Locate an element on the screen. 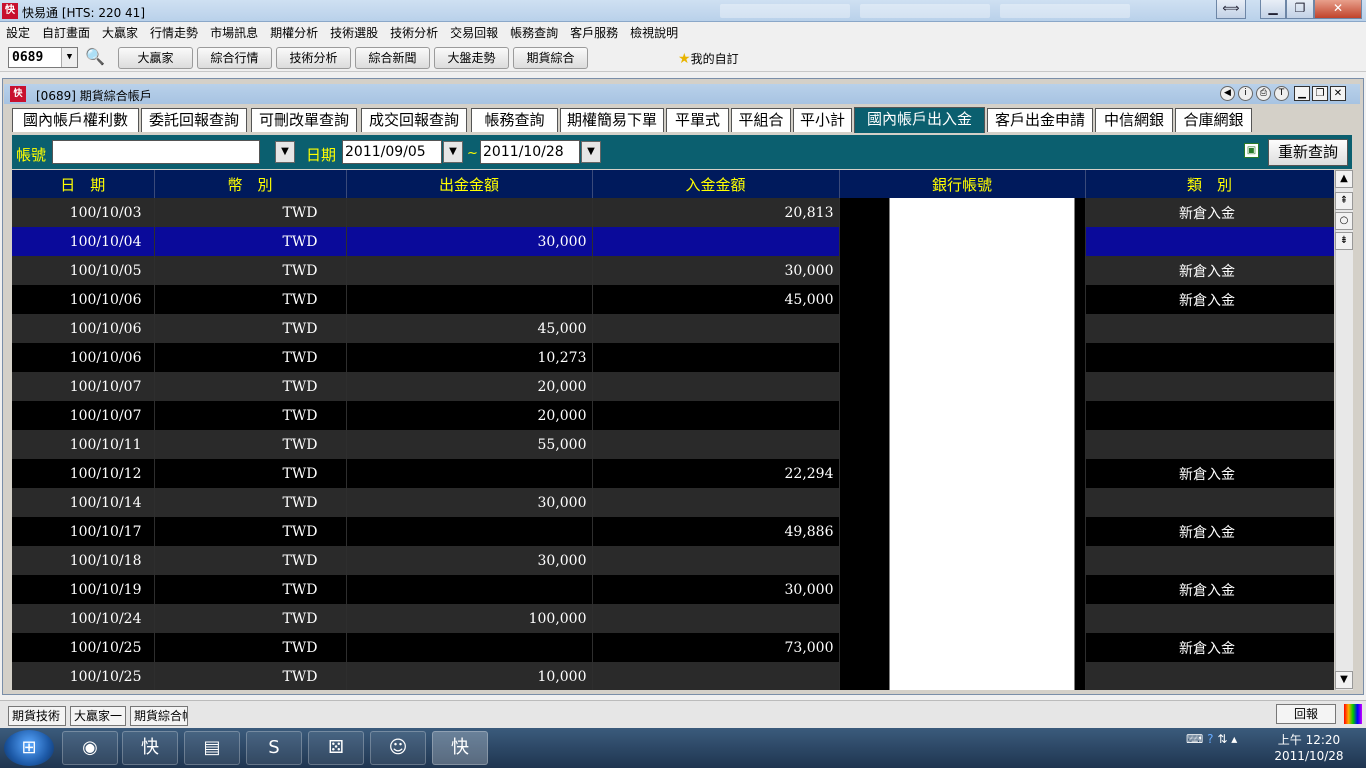 Image resolution: width=1366 pixels, height=768 pixels. table-row: 100/10/06 TWD 45,000 is located at coordinates (673, 328).